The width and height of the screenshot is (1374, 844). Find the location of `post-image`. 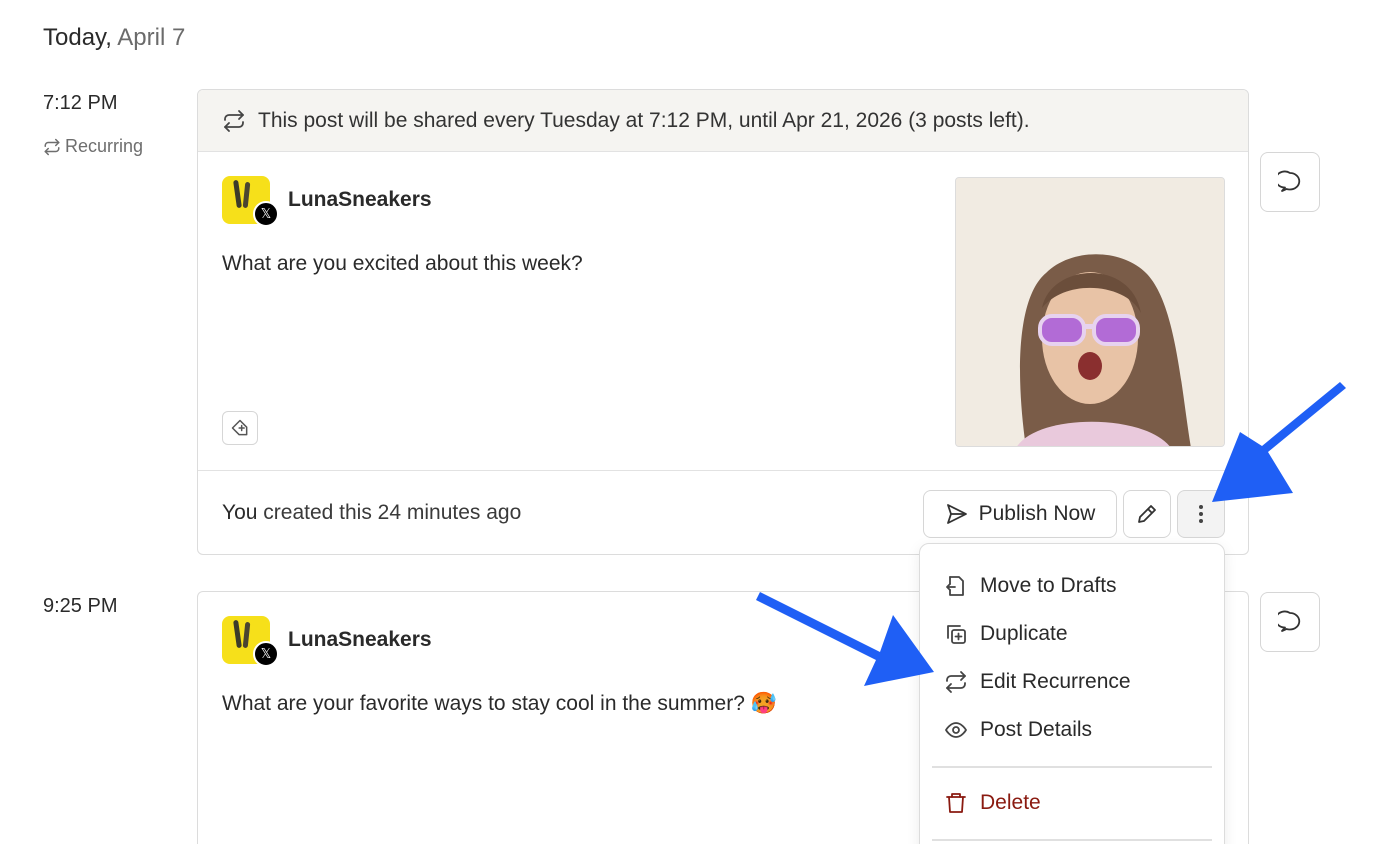

post-image is located at coordinates (1090, 312).